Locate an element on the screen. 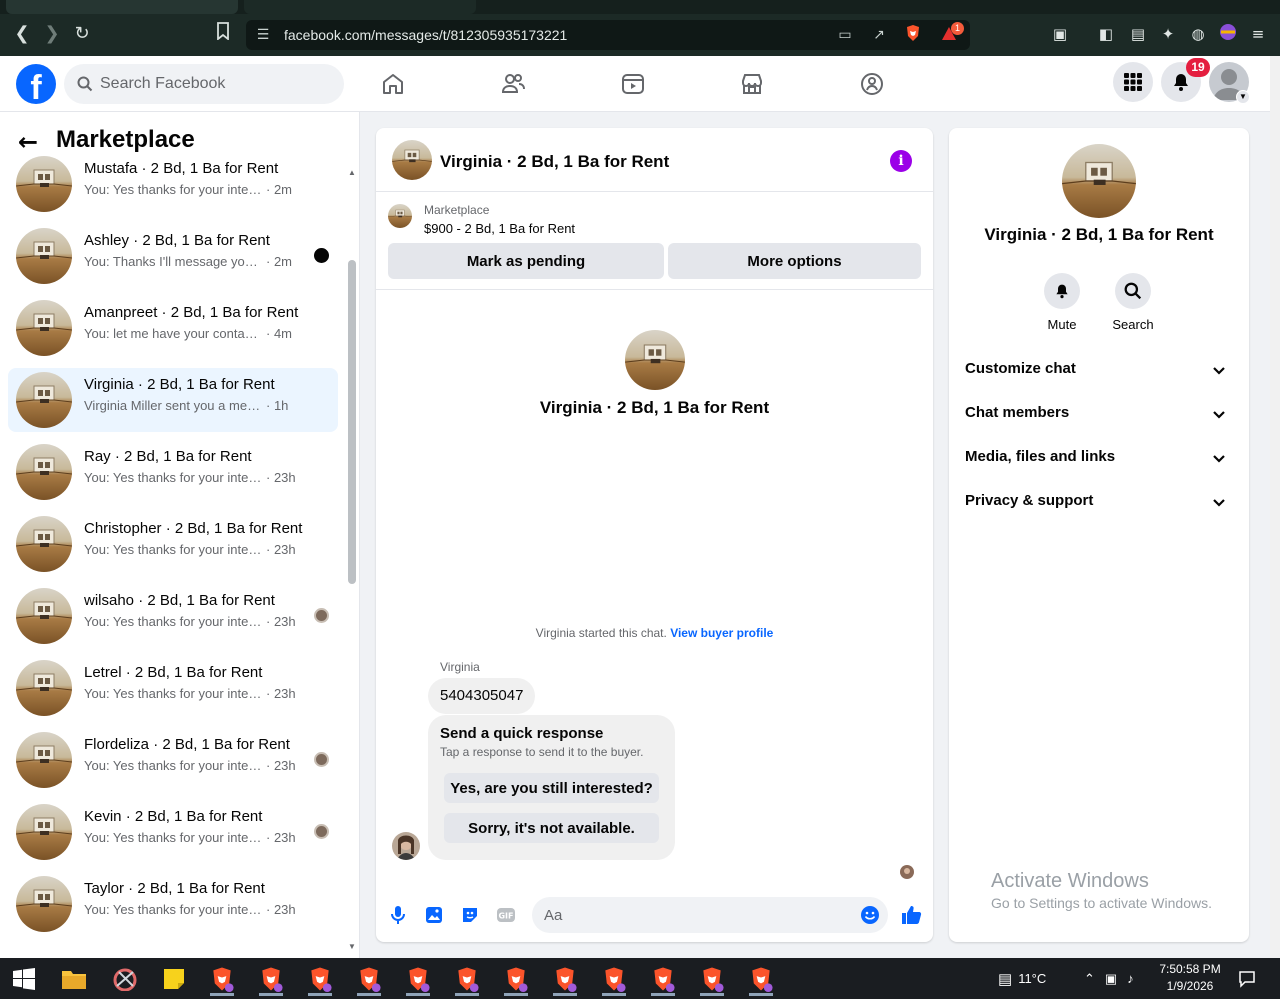  marketplace-tab is located at coordinates (752, 84).